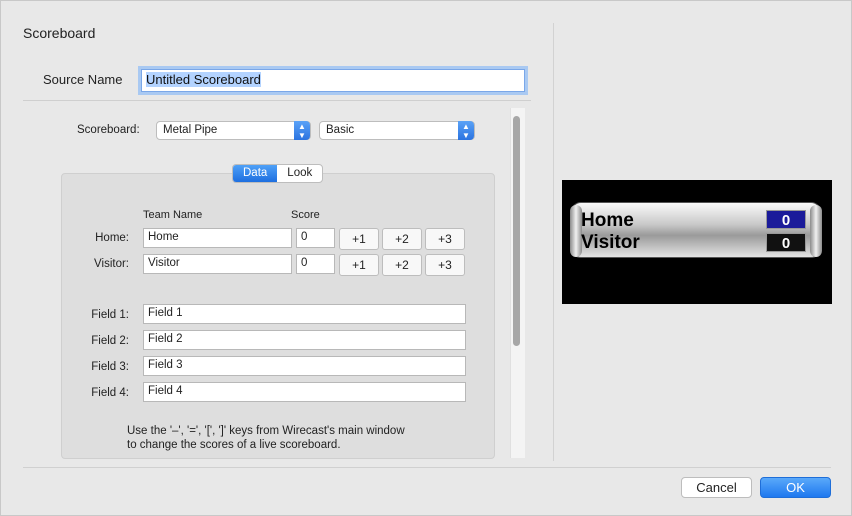 The height and width of the screenshot is (516, 852). What do you see at coordinates (305, 215) in the screenshot?
I see `score-header: Score` at bounding box center [305, 215].